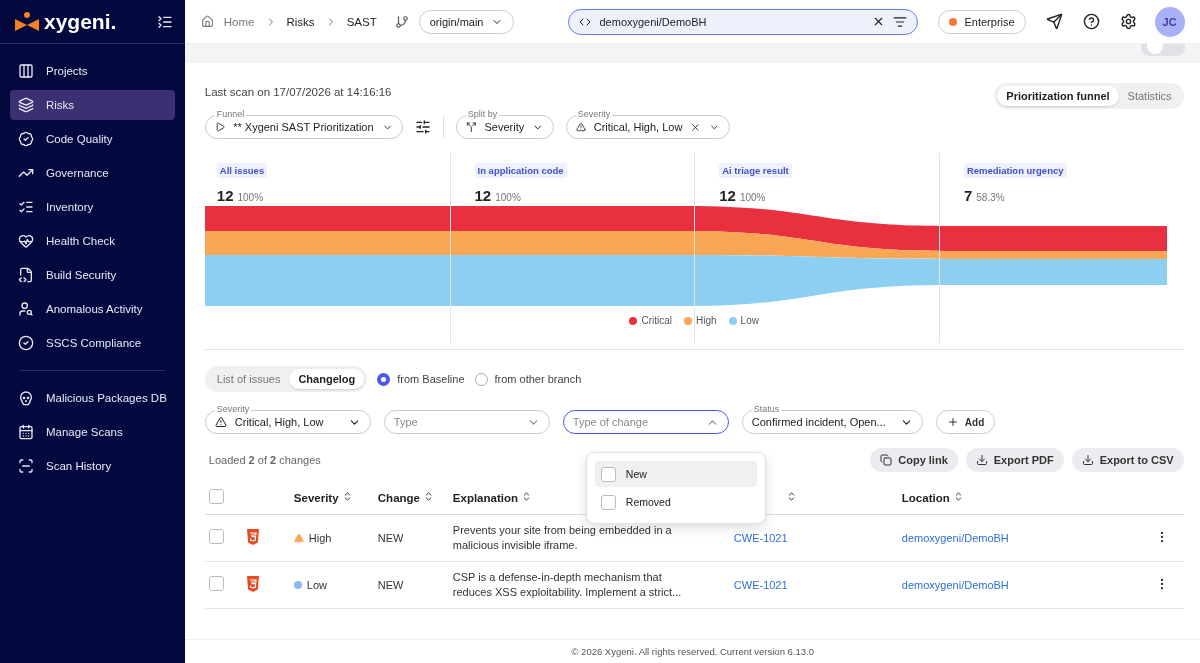 This screenshot has width=1200, height=663. What do you see at coordinates (562, 537) in the screenshot?
I see `explanation-text: Prevents your site from being embedded in a malicious invisible iframe.` at bounding box center [562, 537].